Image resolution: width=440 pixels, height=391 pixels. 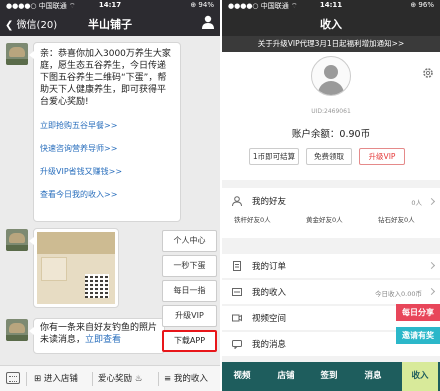 What do you see at coordinates (324, 220) in the screenshot?
I see `gold-friends-count: 黄金好友0人` at bounding box center [324, 220].